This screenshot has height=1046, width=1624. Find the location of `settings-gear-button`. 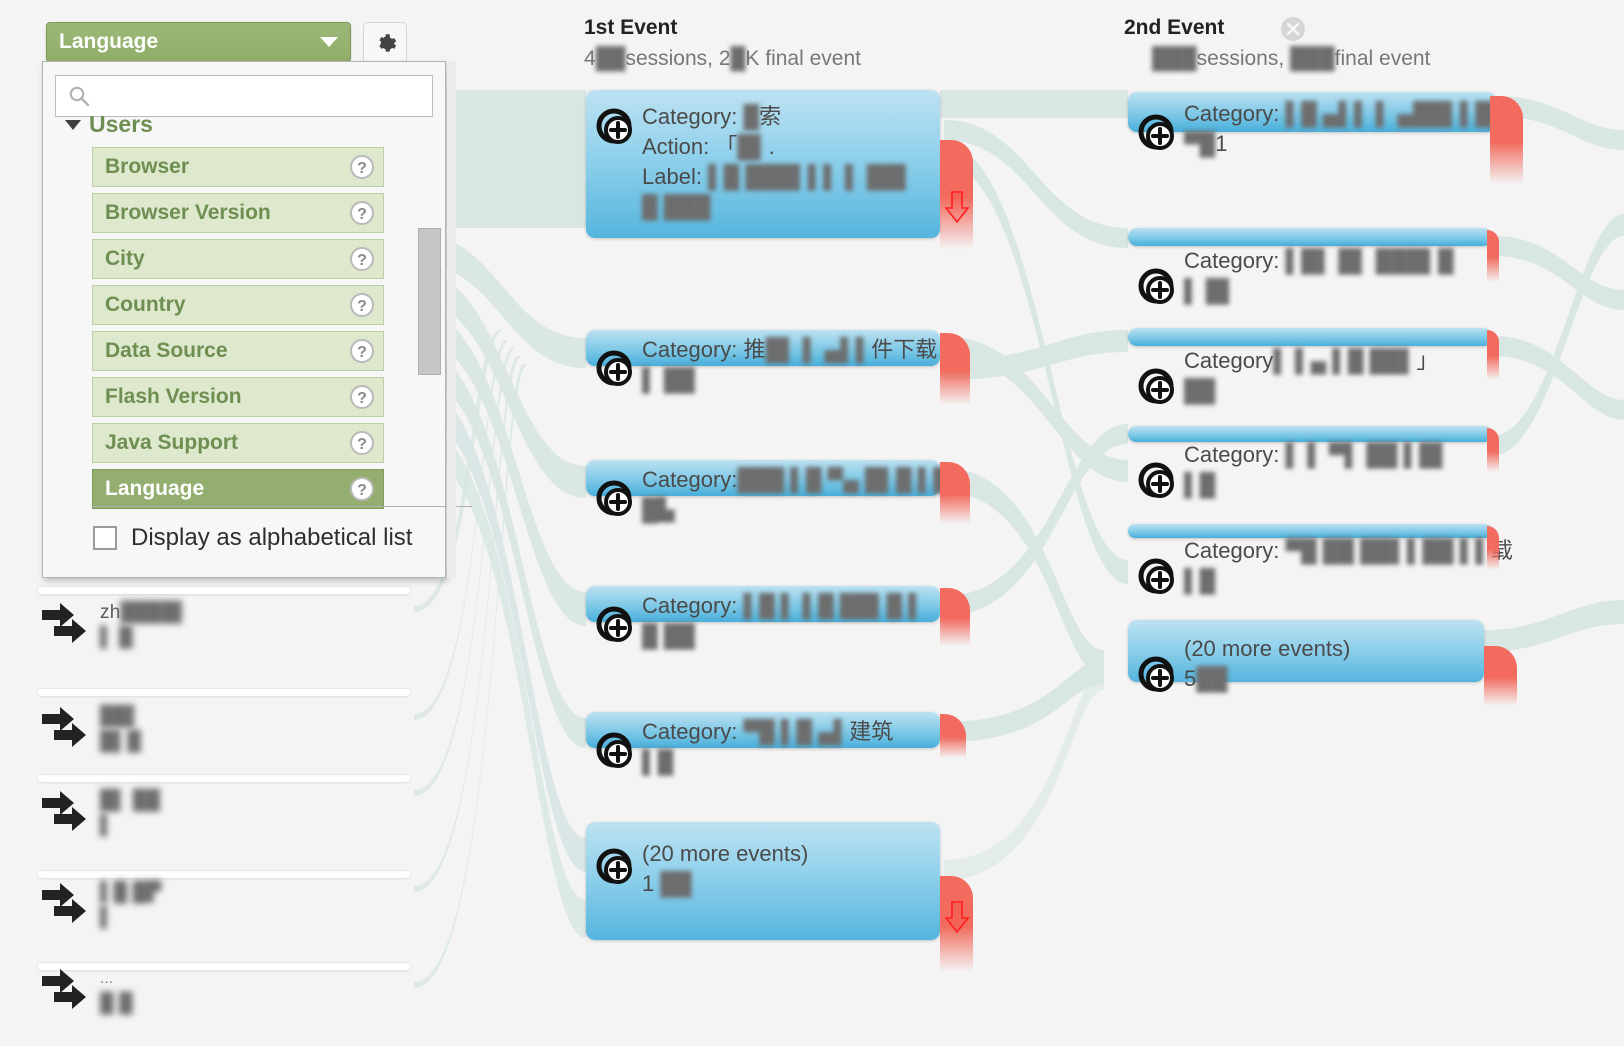

settings-gear-button is located at coordinates (385, 44).